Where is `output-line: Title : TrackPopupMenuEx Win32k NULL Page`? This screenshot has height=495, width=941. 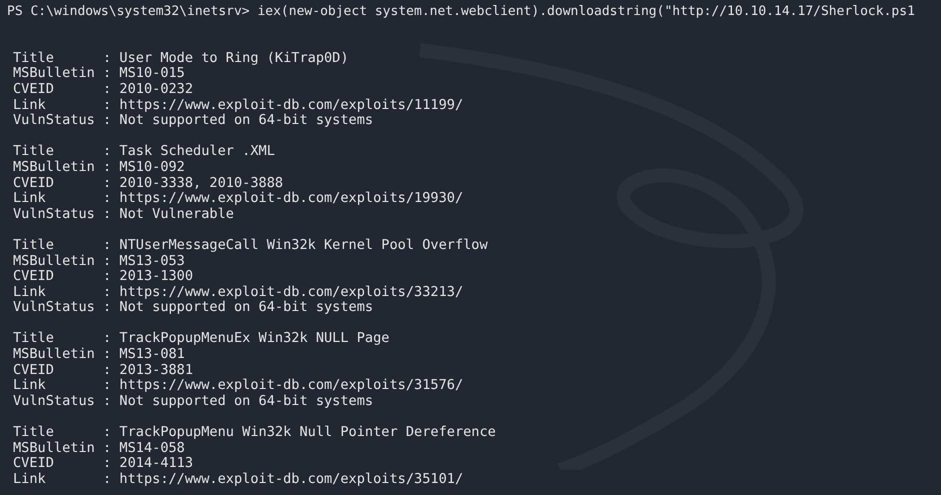
output-line: Title : TrackPopupMenuEx Win32k NULL Page is located at coordinates (201, 339).